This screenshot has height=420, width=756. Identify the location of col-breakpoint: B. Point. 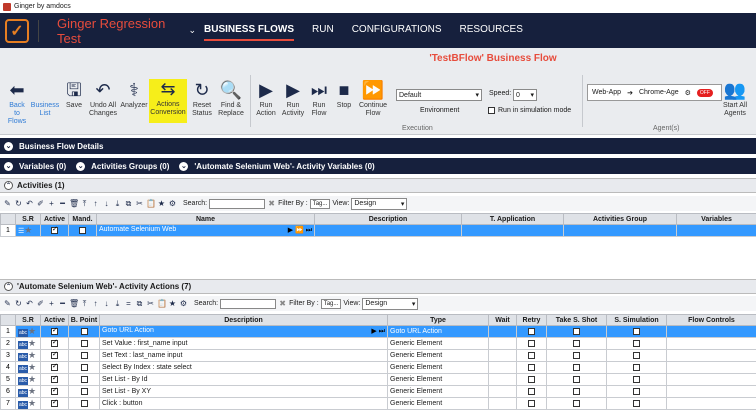
(84, 320).